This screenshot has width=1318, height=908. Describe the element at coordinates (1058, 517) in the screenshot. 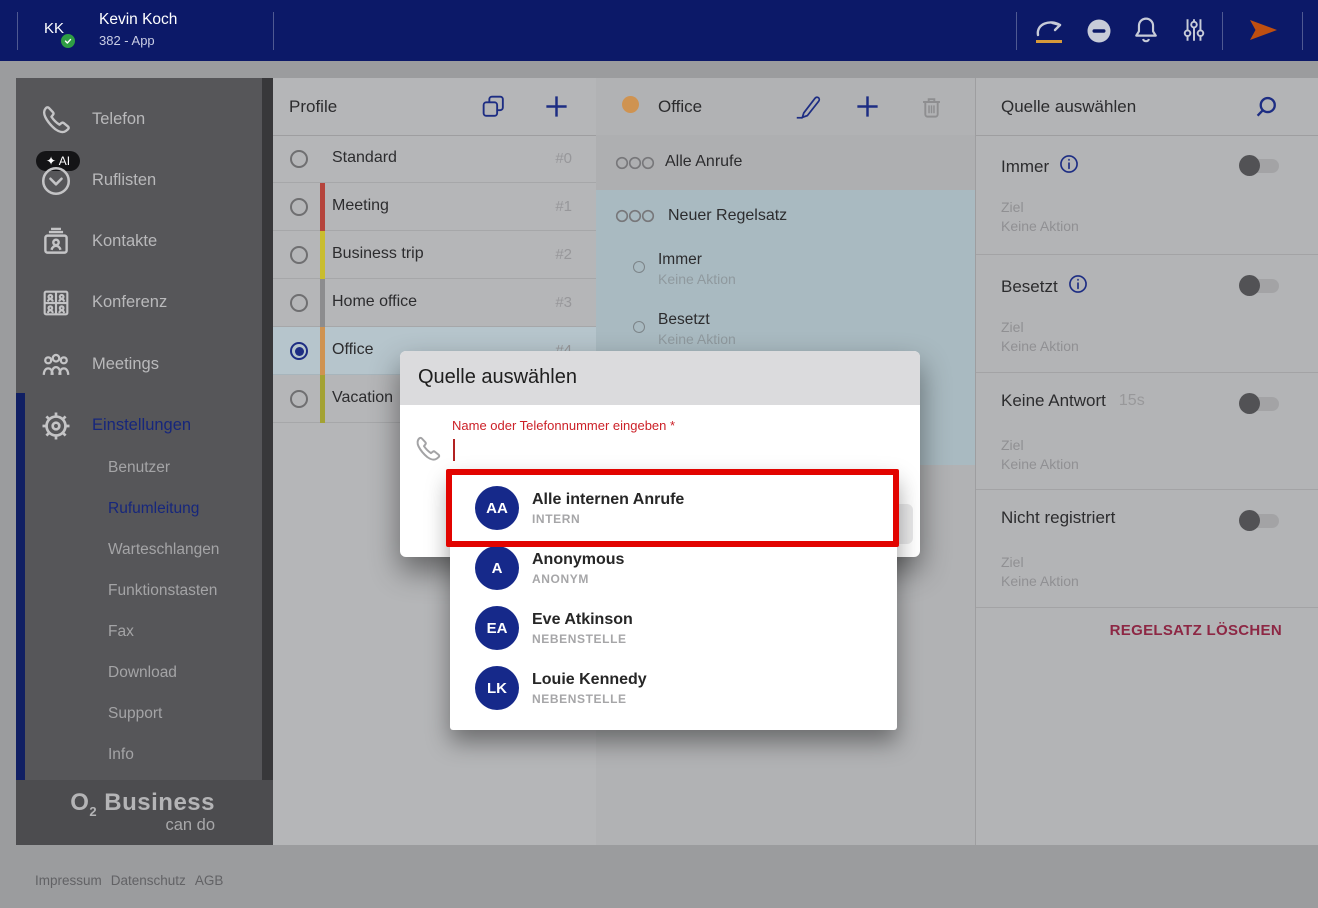

I see `source-name: Nicht registriert` at that location.